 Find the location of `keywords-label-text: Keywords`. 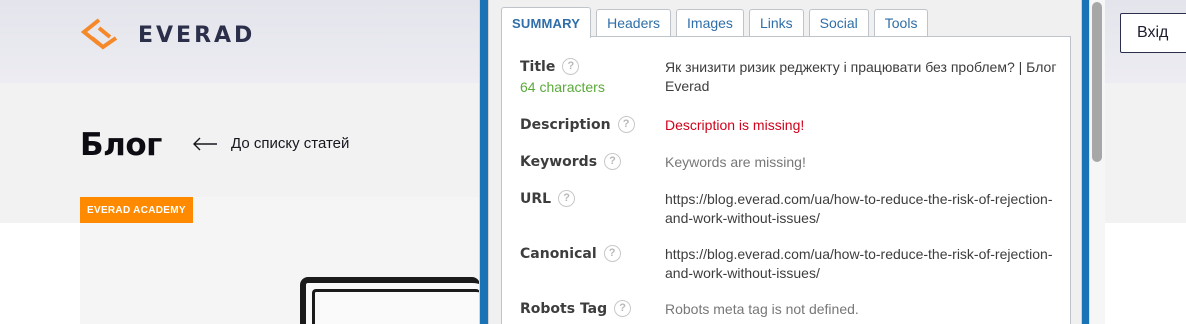

keywords-label-text: Keywords is located at coordinates (559, 161).